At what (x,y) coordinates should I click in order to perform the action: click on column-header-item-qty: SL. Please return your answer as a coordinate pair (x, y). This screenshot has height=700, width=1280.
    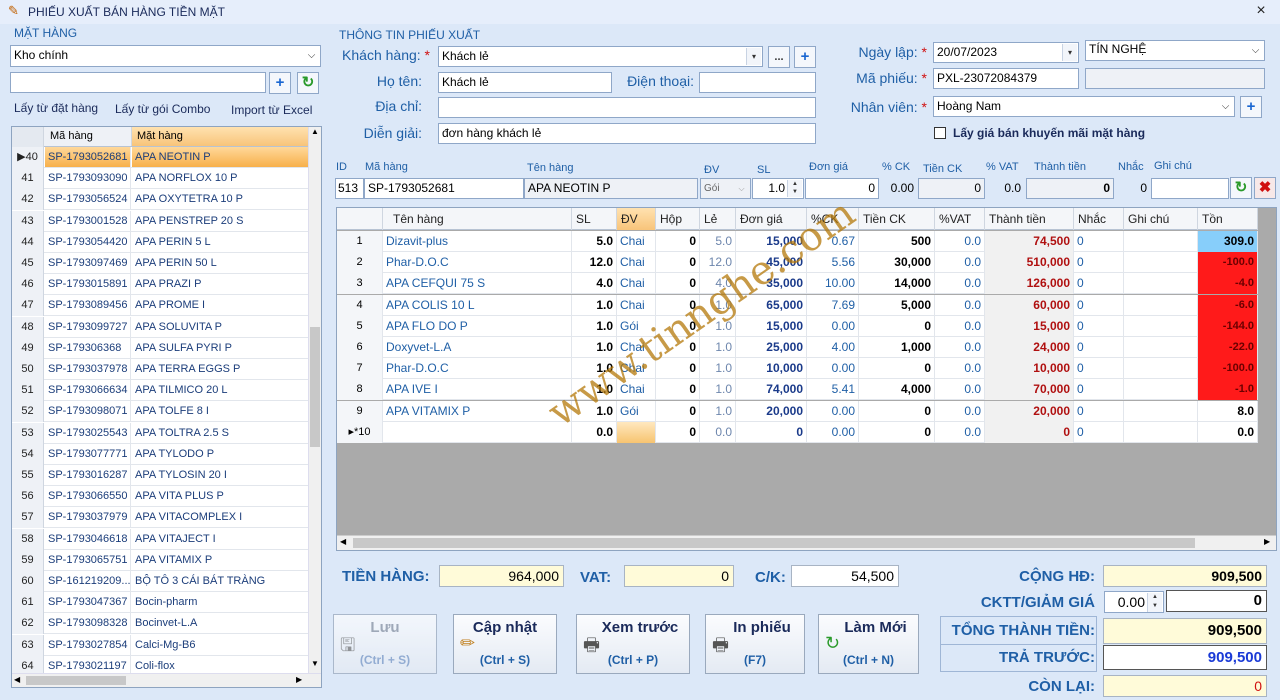
    Looking at the image, I should click on (594, 219).